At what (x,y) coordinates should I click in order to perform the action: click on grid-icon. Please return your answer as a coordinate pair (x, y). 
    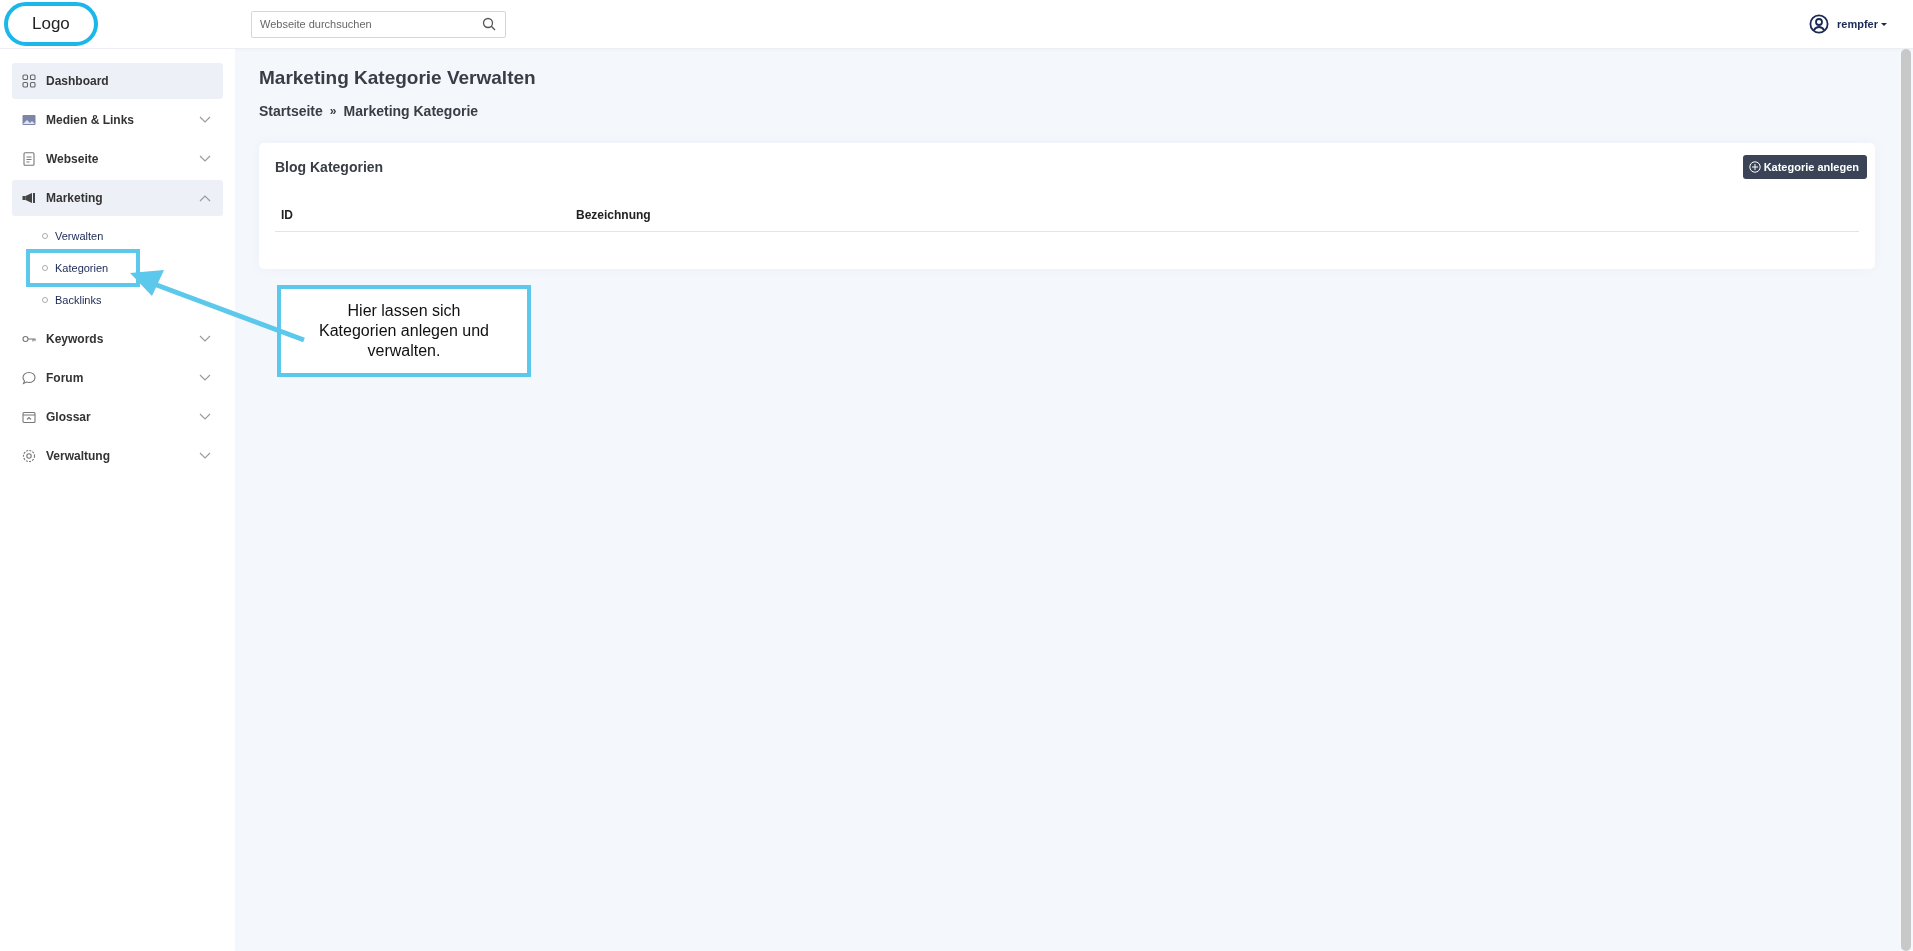
    Looking at the image, I should click on (29, 81).